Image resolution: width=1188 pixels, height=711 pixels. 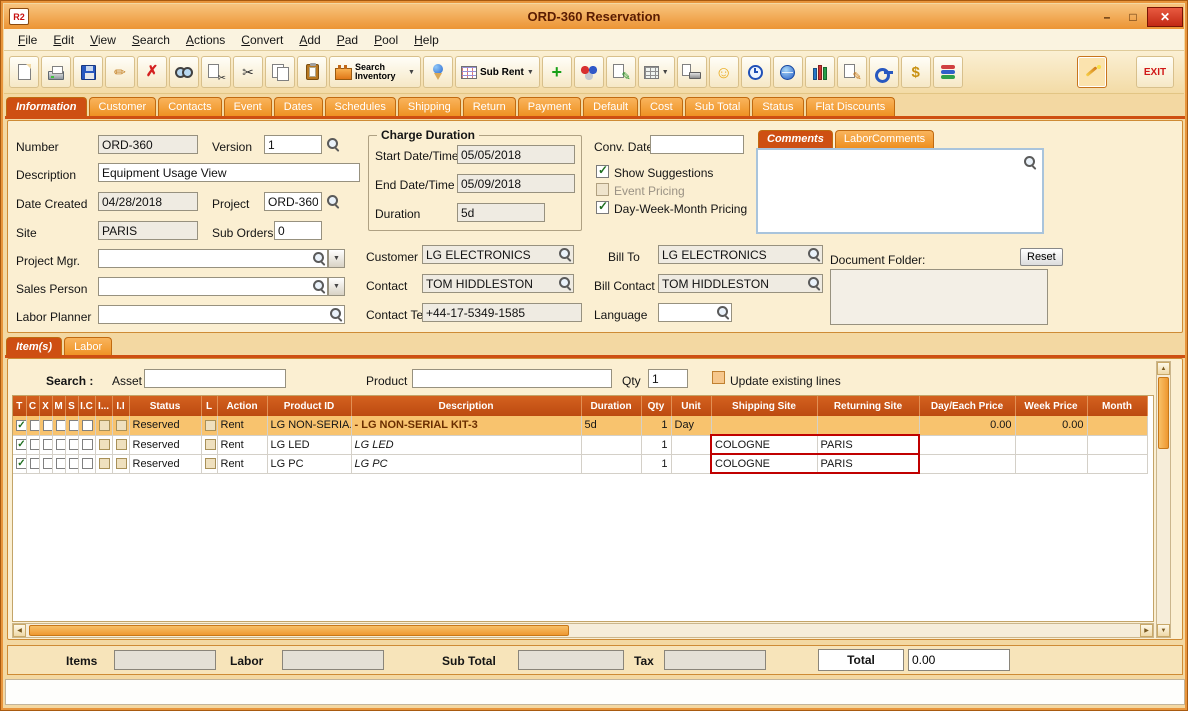 I want to click on tab-shipping: Shipping, so click(x=429, y=107).